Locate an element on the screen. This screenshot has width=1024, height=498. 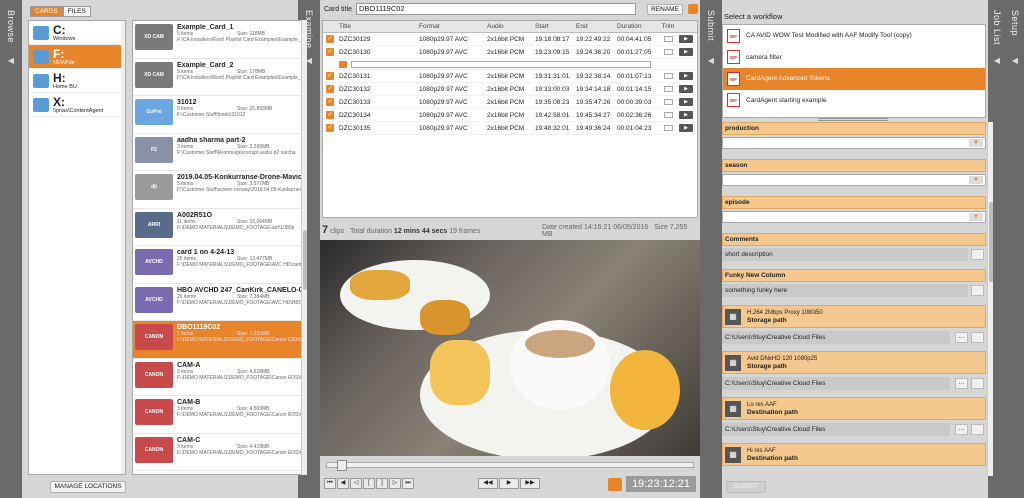
workflow-item: WF CardAgent Advanced Tokens is located at coordinates (854, 79).